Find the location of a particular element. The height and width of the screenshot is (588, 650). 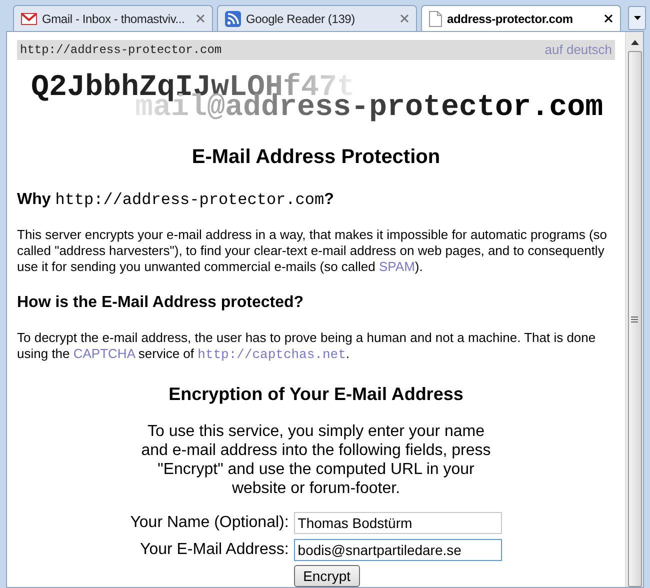

field-label: Your Name (Optional): is located at coordinates (209, 523).